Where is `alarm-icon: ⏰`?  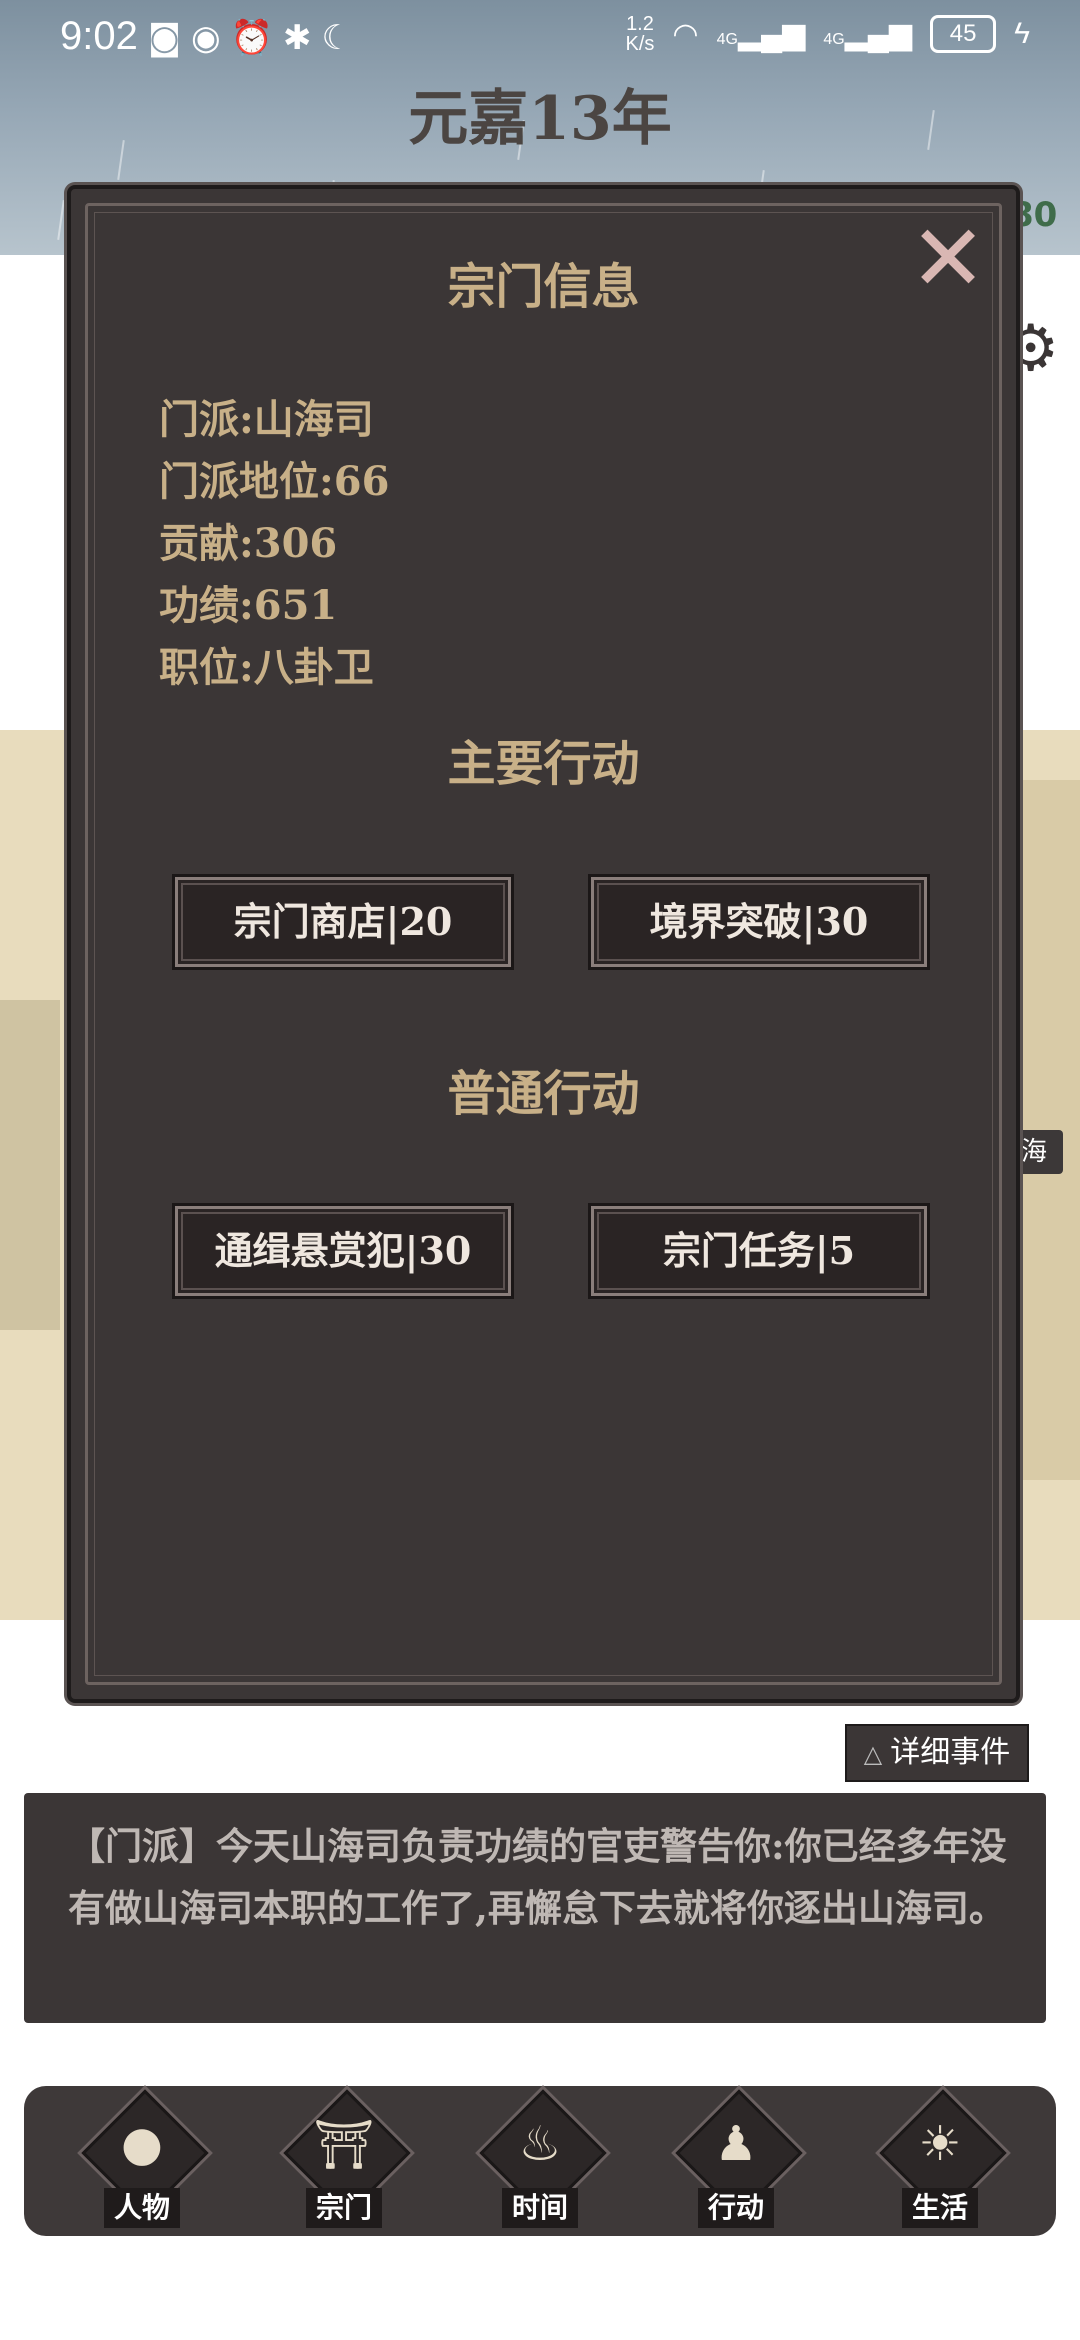 alarm-icon: ⏰ is located at coordinates (257, 38).